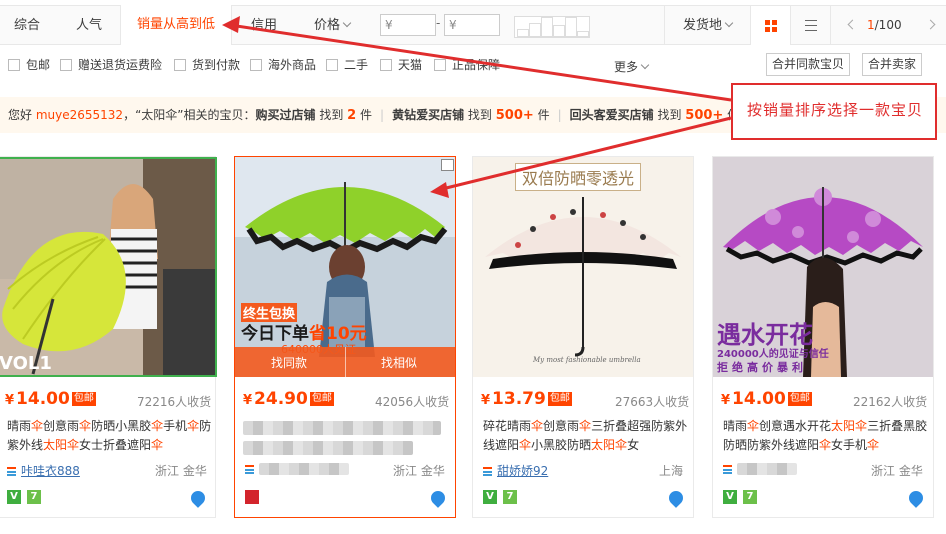 The width and height of the screenshot is (946, 534). What do you see at coordinates (884, 25) in the screenshot?
I see `page-indicator: 1/100` at bounding box center [884, 25].